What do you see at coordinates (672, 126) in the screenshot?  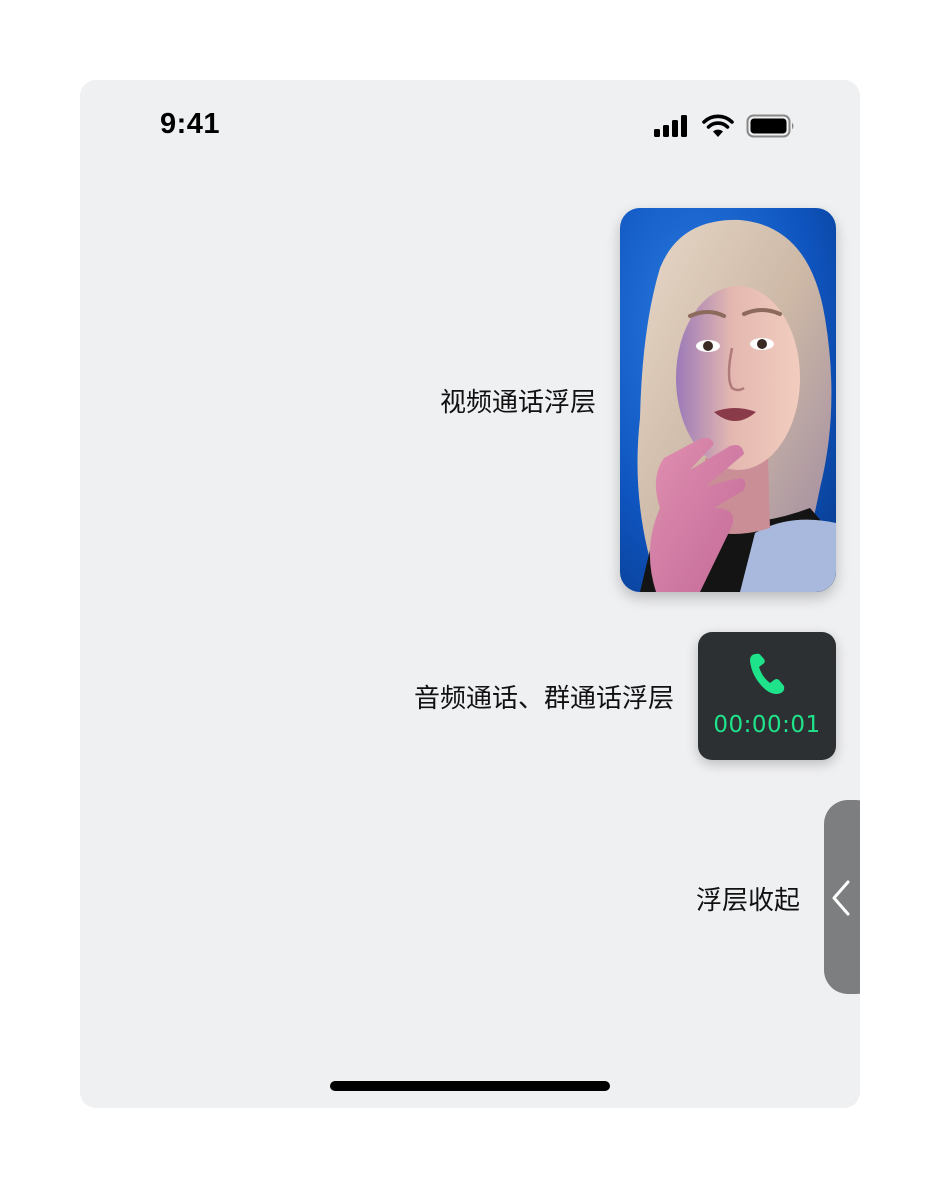 I see `cellular-signal-icon` at bounding box center [672, 126].